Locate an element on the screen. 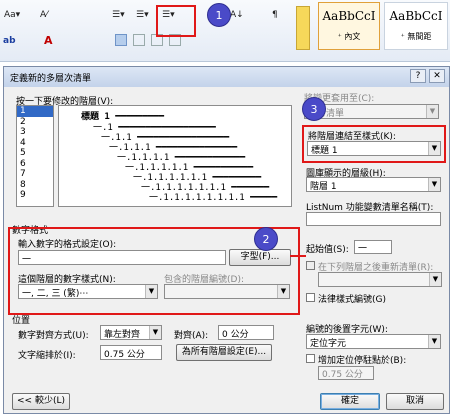  indent-input: 0.75 公分 is located at coordinates (131, 352).